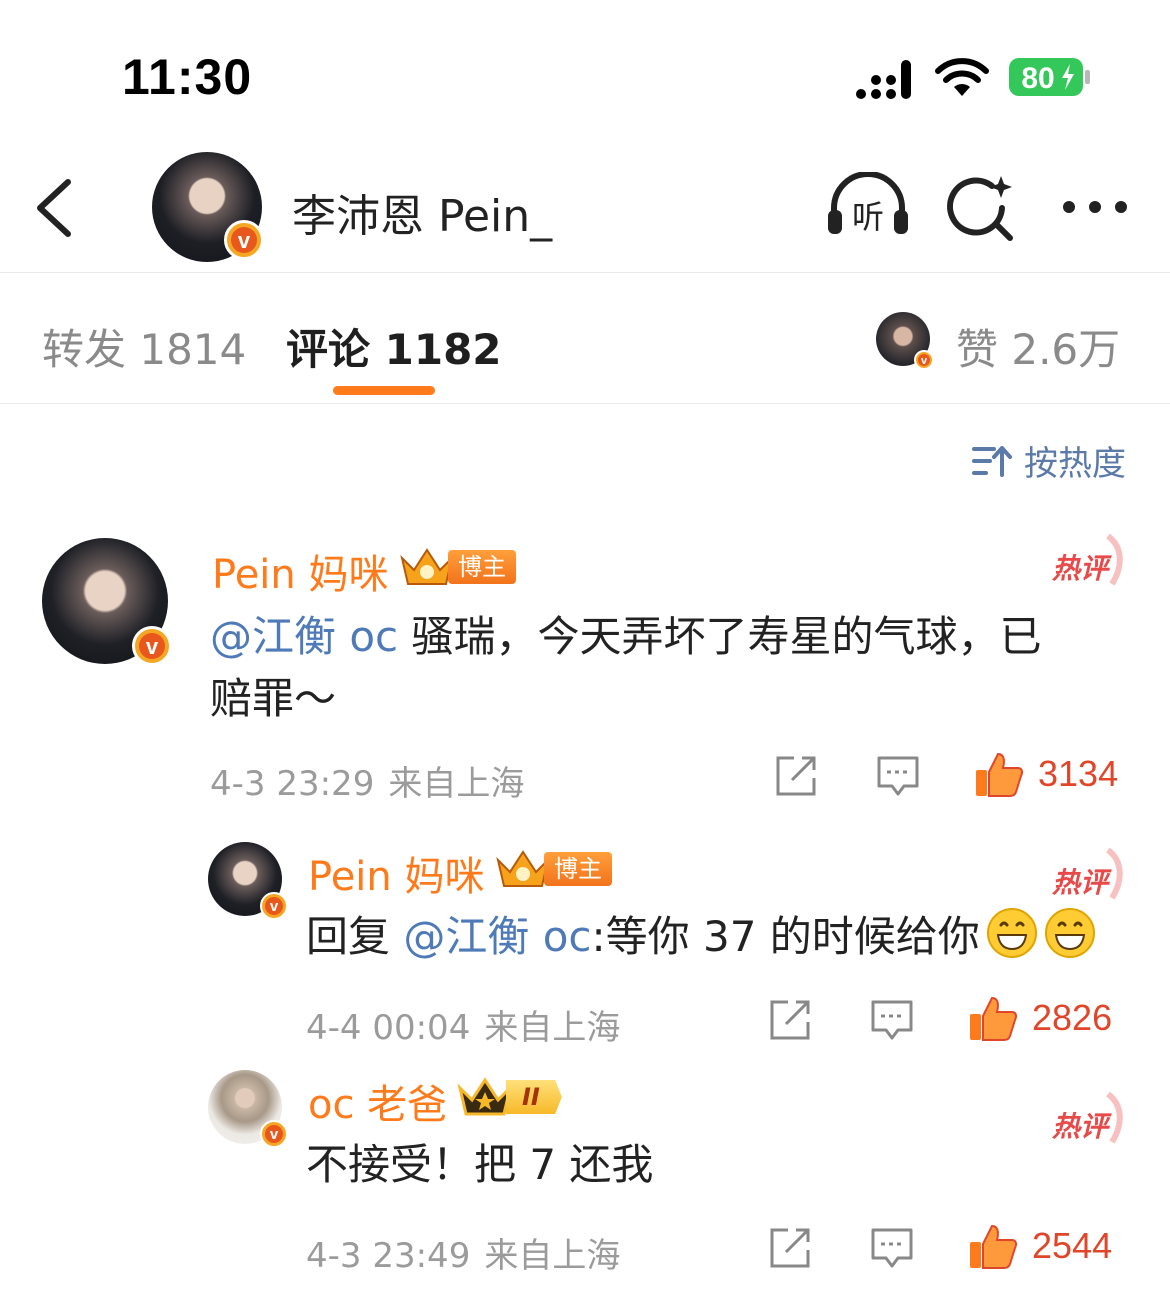 This screenshot has width=1170, height=1298. I want to click on cellular-signal-icon, so click(883, 79).